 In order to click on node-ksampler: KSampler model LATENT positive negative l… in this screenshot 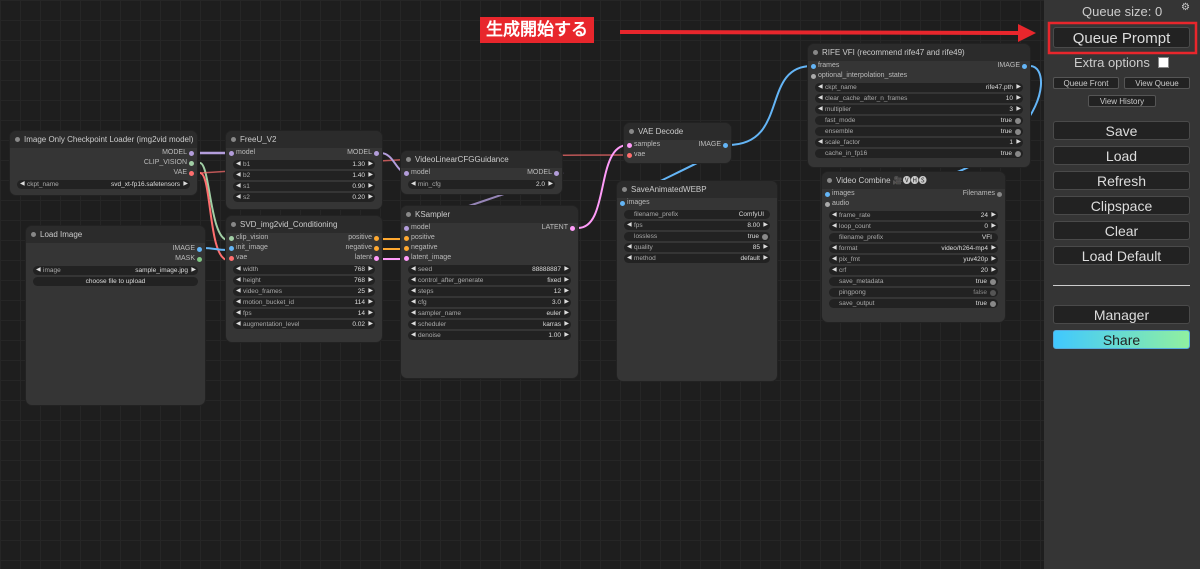, I will do `click(489, 292)`.